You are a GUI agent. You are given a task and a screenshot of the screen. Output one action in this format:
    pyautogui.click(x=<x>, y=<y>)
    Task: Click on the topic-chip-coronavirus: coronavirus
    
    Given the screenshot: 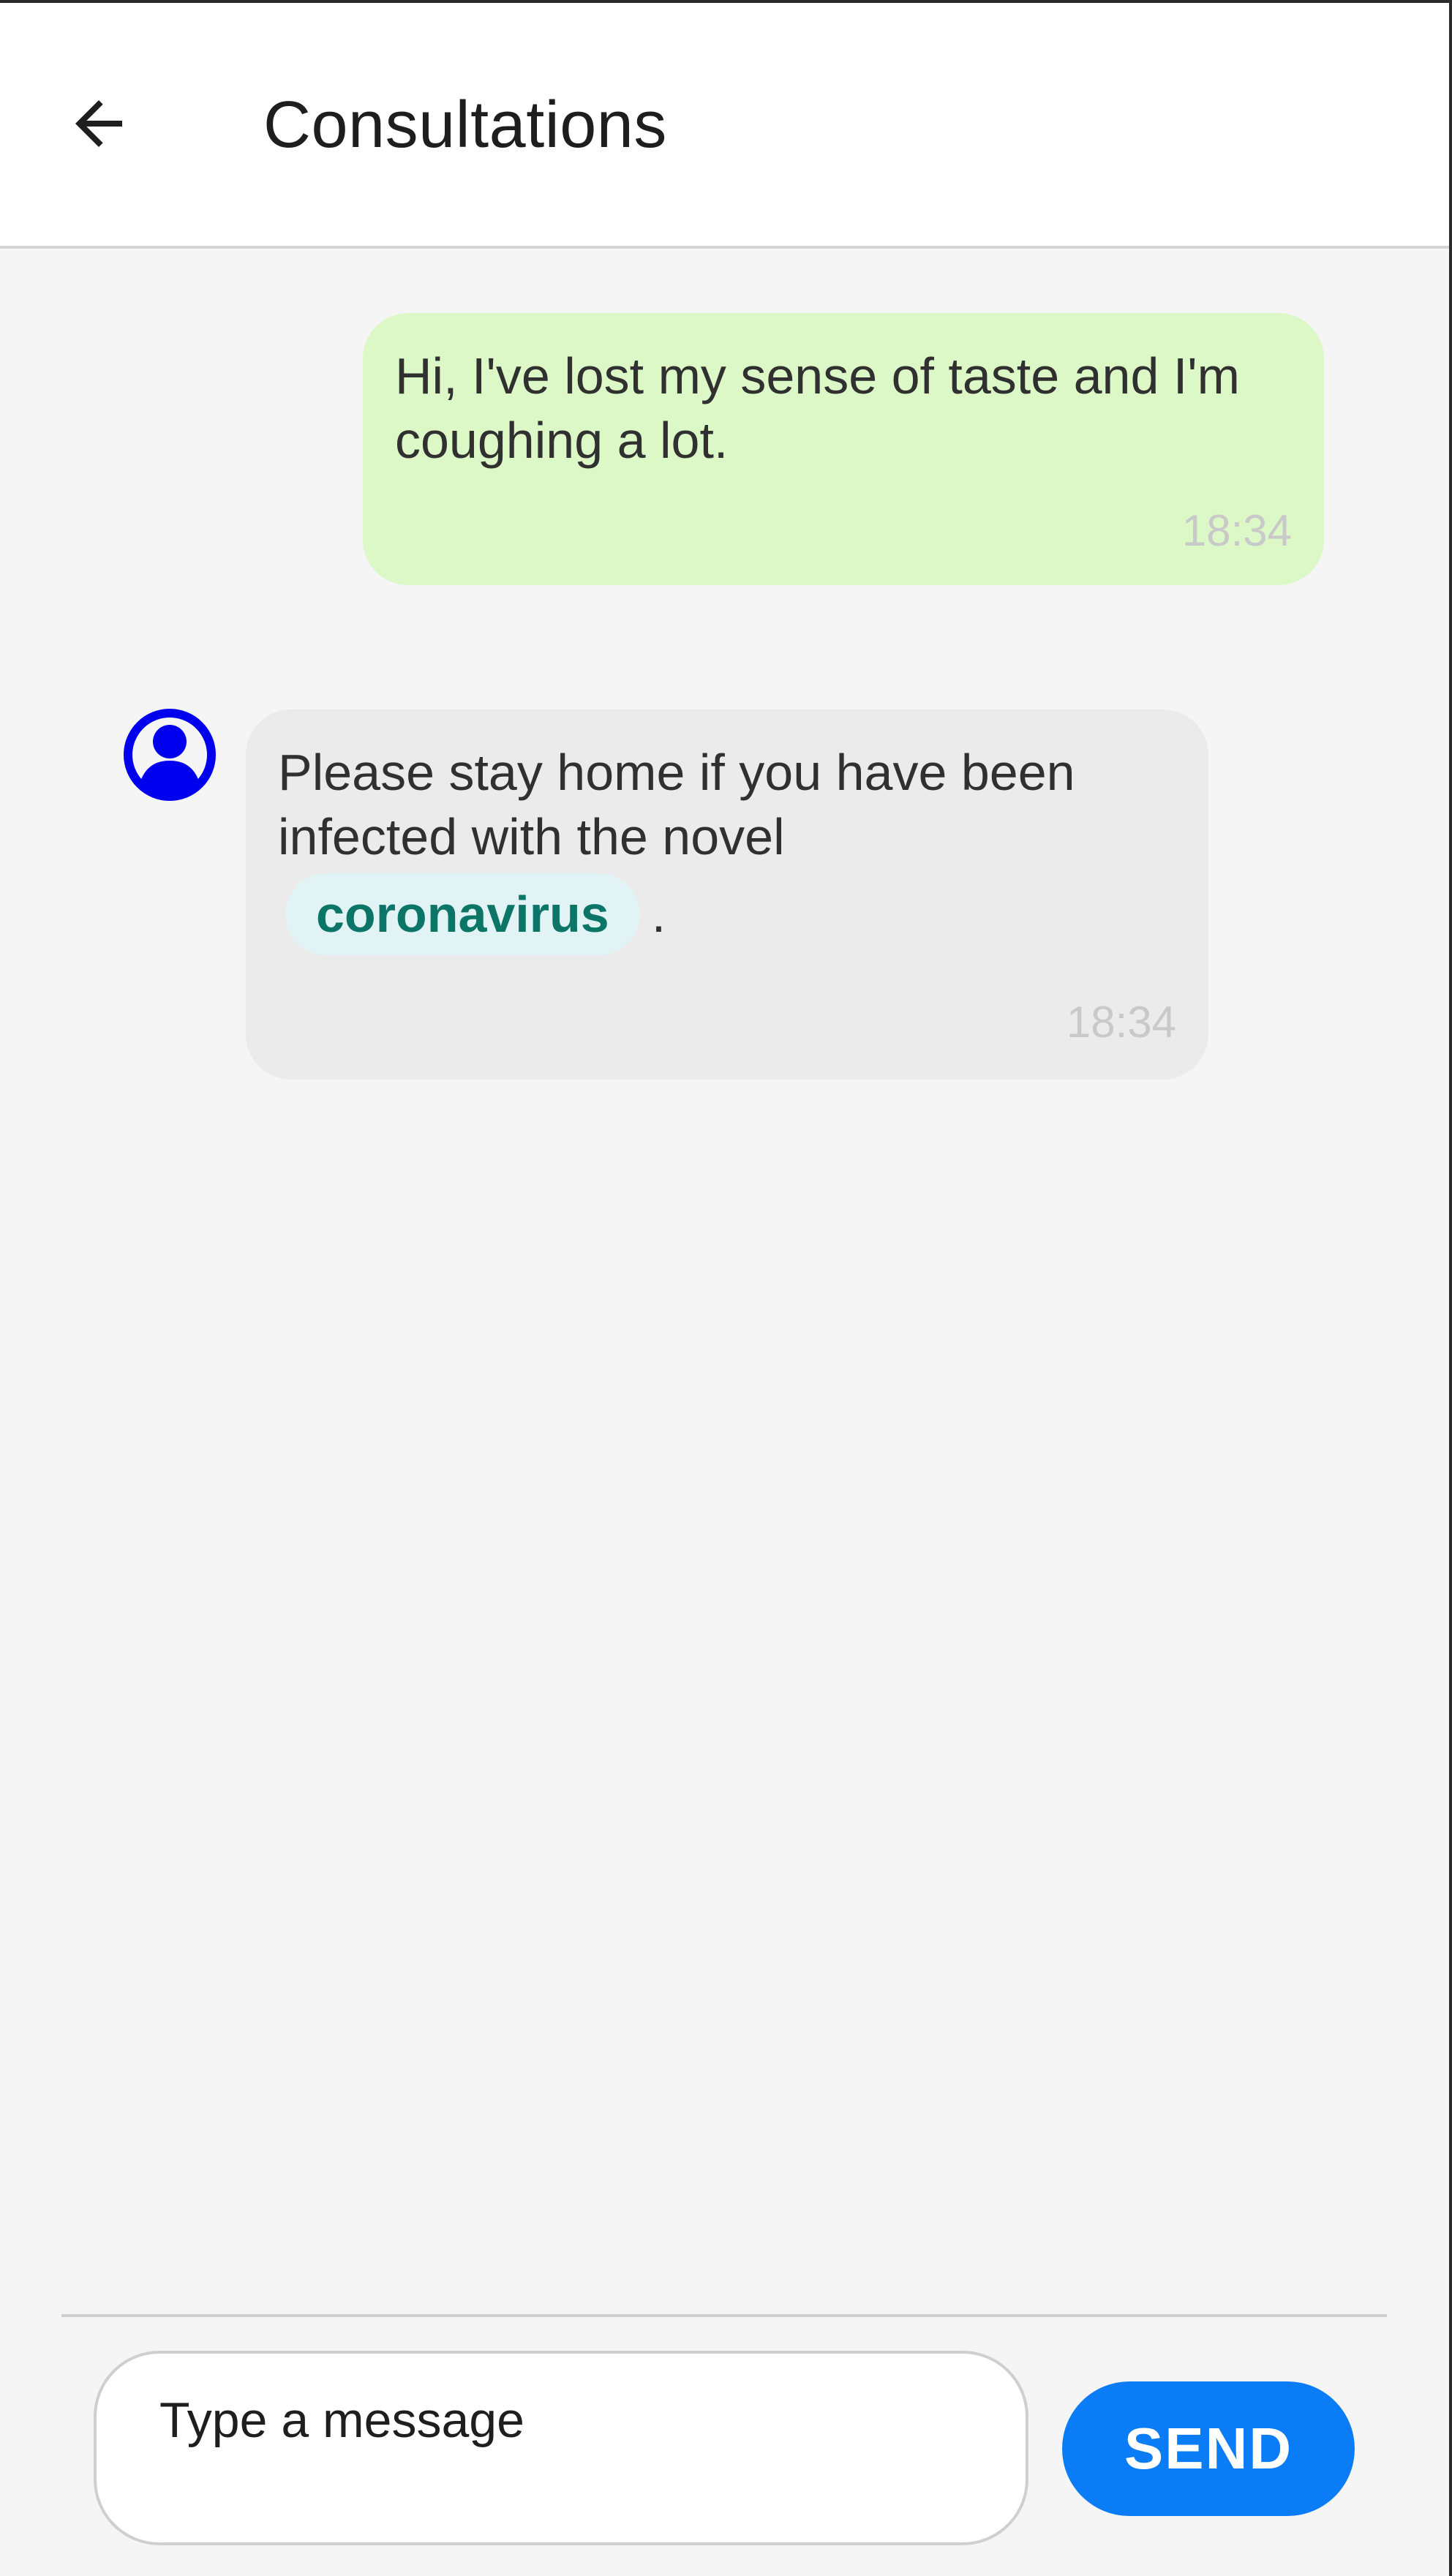 What is the action you would take?
    pyautogui.click(x=463, y=914)
    